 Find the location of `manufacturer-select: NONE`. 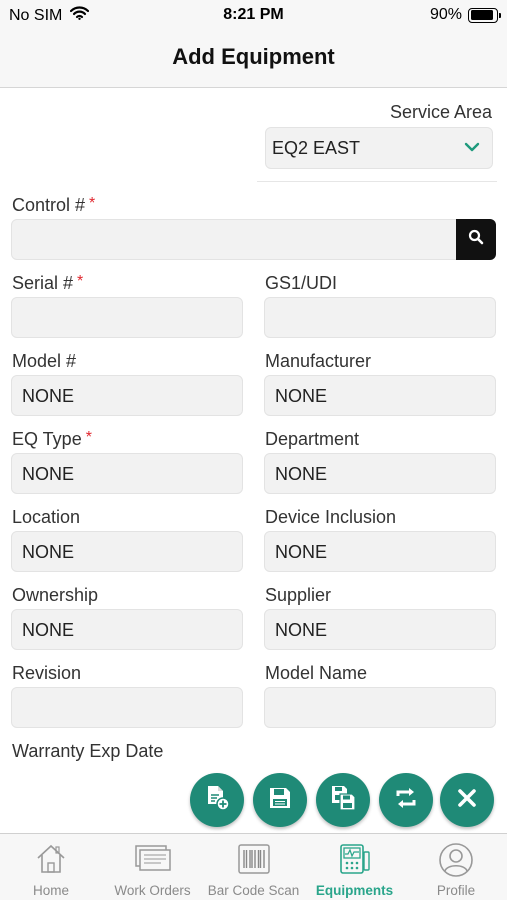

manufacturer-select: NONE is located at coordinates (380, 395).